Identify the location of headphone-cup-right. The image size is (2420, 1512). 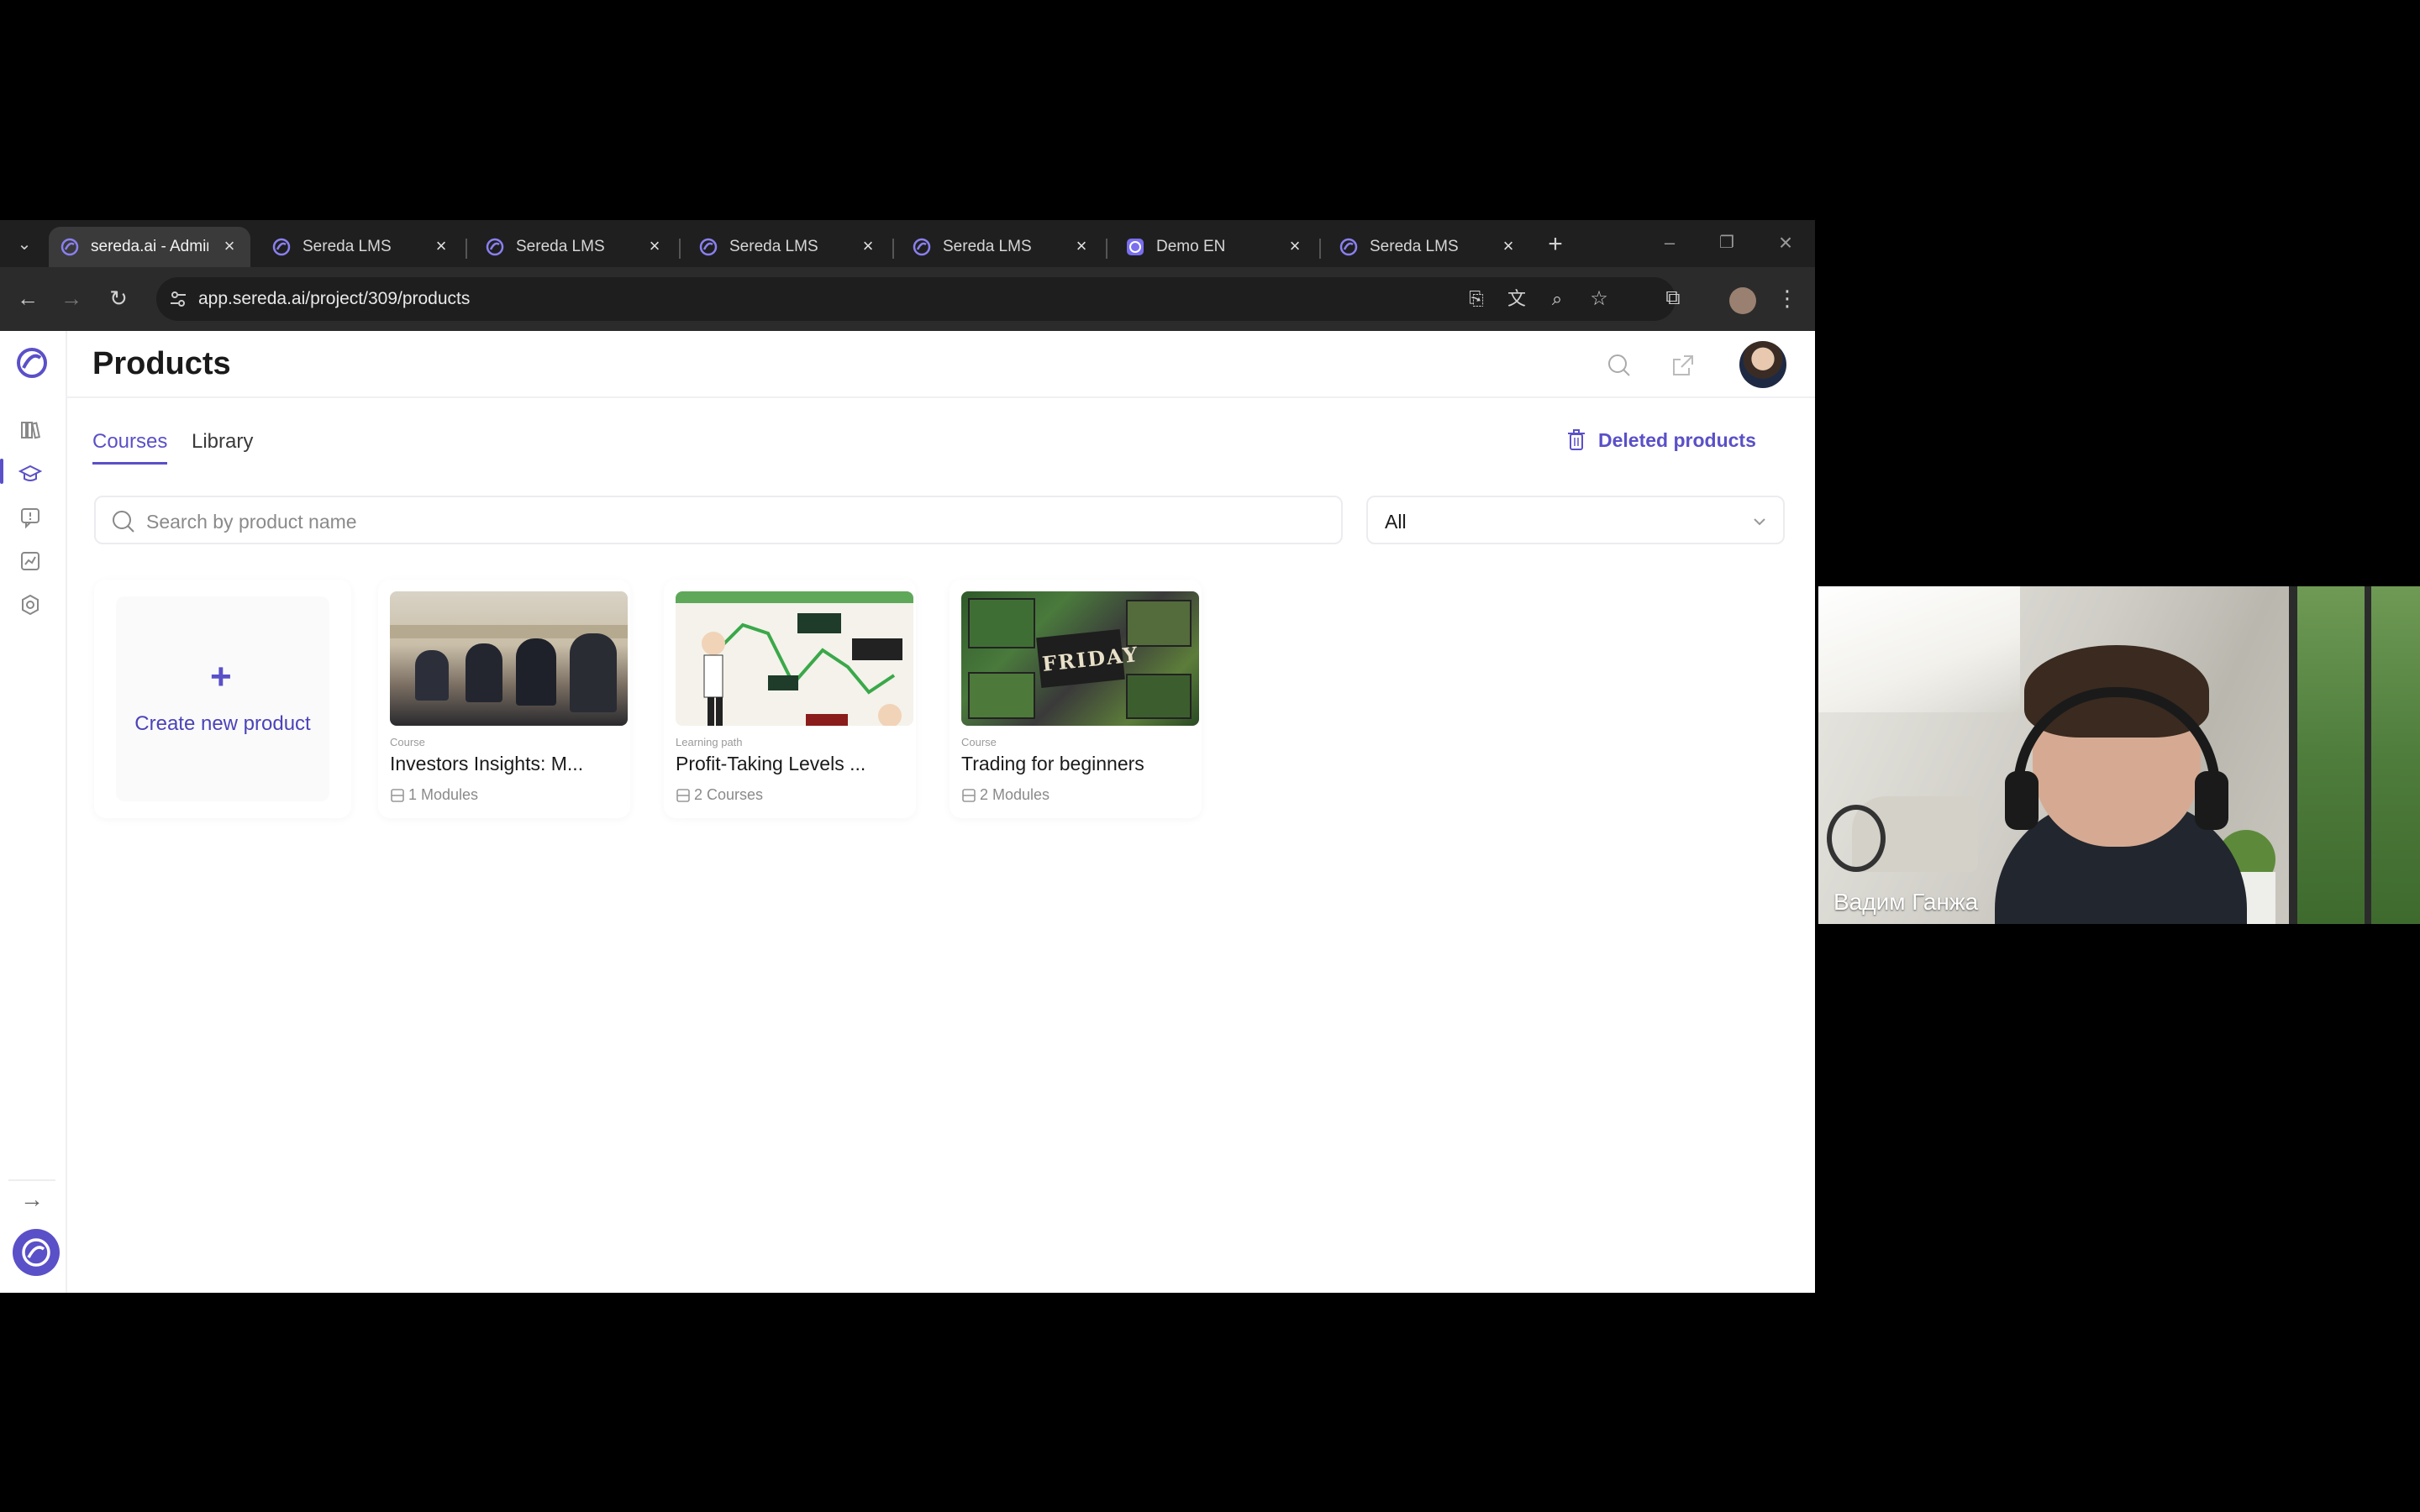
(2211, 800).